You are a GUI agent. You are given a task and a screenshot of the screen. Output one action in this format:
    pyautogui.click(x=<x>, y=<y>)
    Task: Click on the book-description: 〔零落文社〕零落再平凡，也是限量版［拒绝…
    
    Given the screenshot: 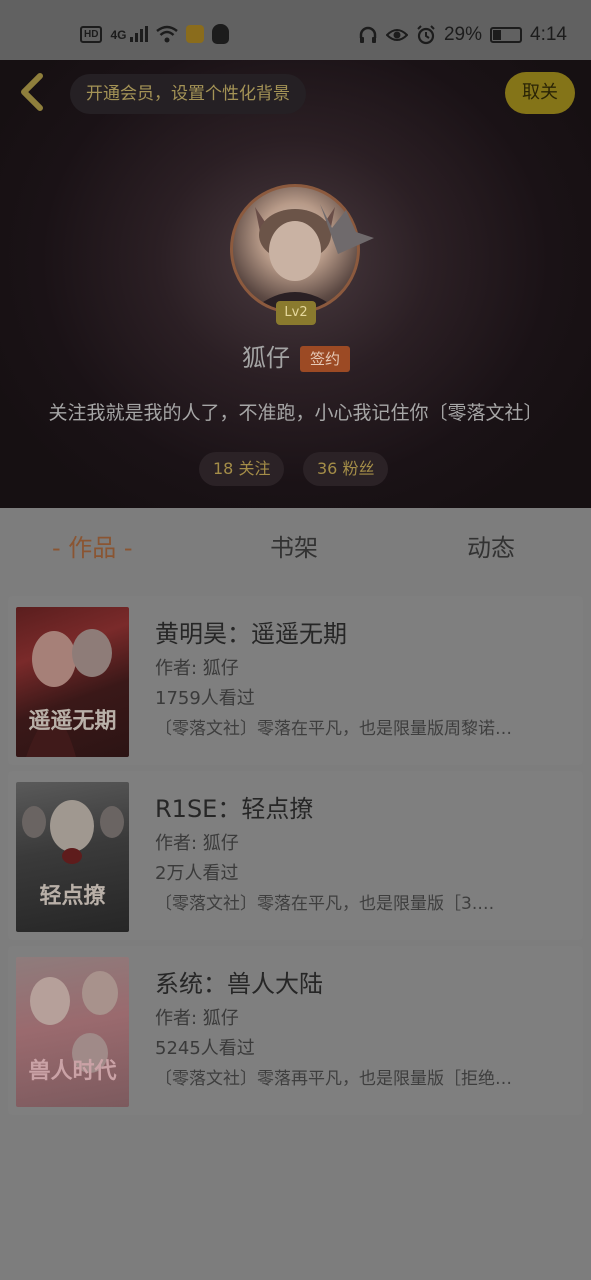 What is the action you would take?
    pyautogui.click(x=333, y=1079)
    